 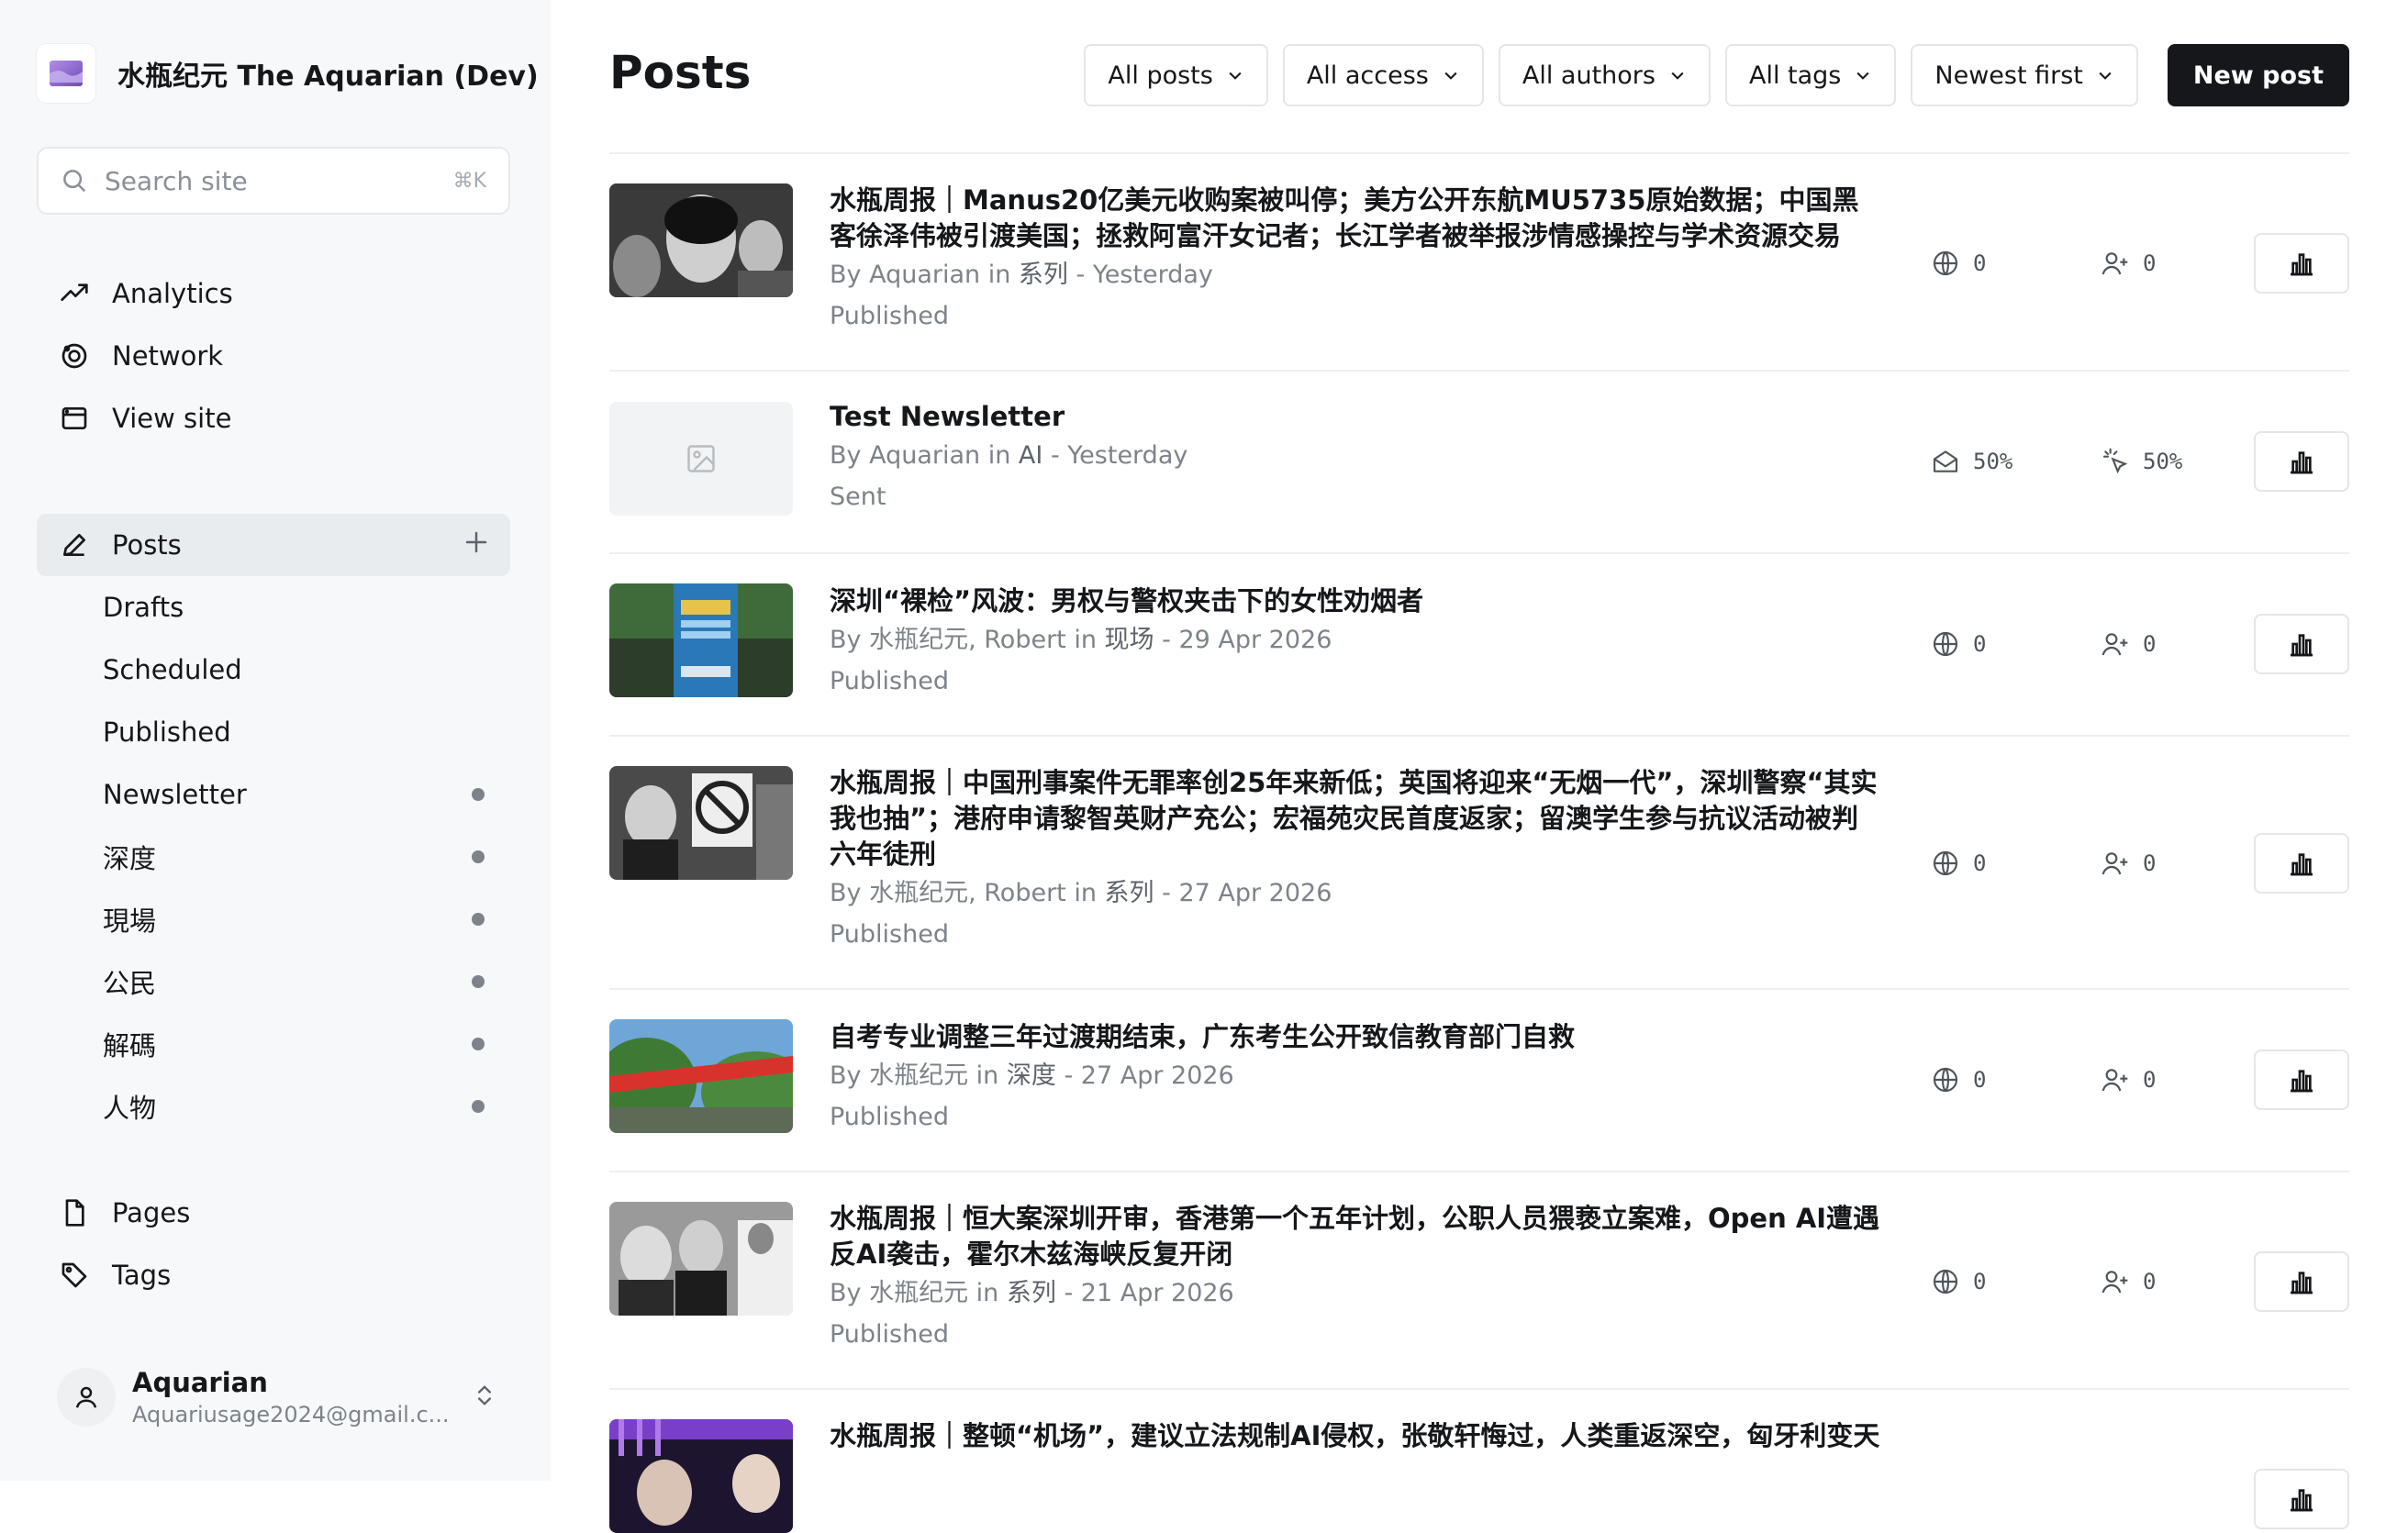 What do you see at coordinates (74, 356) in the screenshot?
I see `network-icon` at bounding box center [74, 356].